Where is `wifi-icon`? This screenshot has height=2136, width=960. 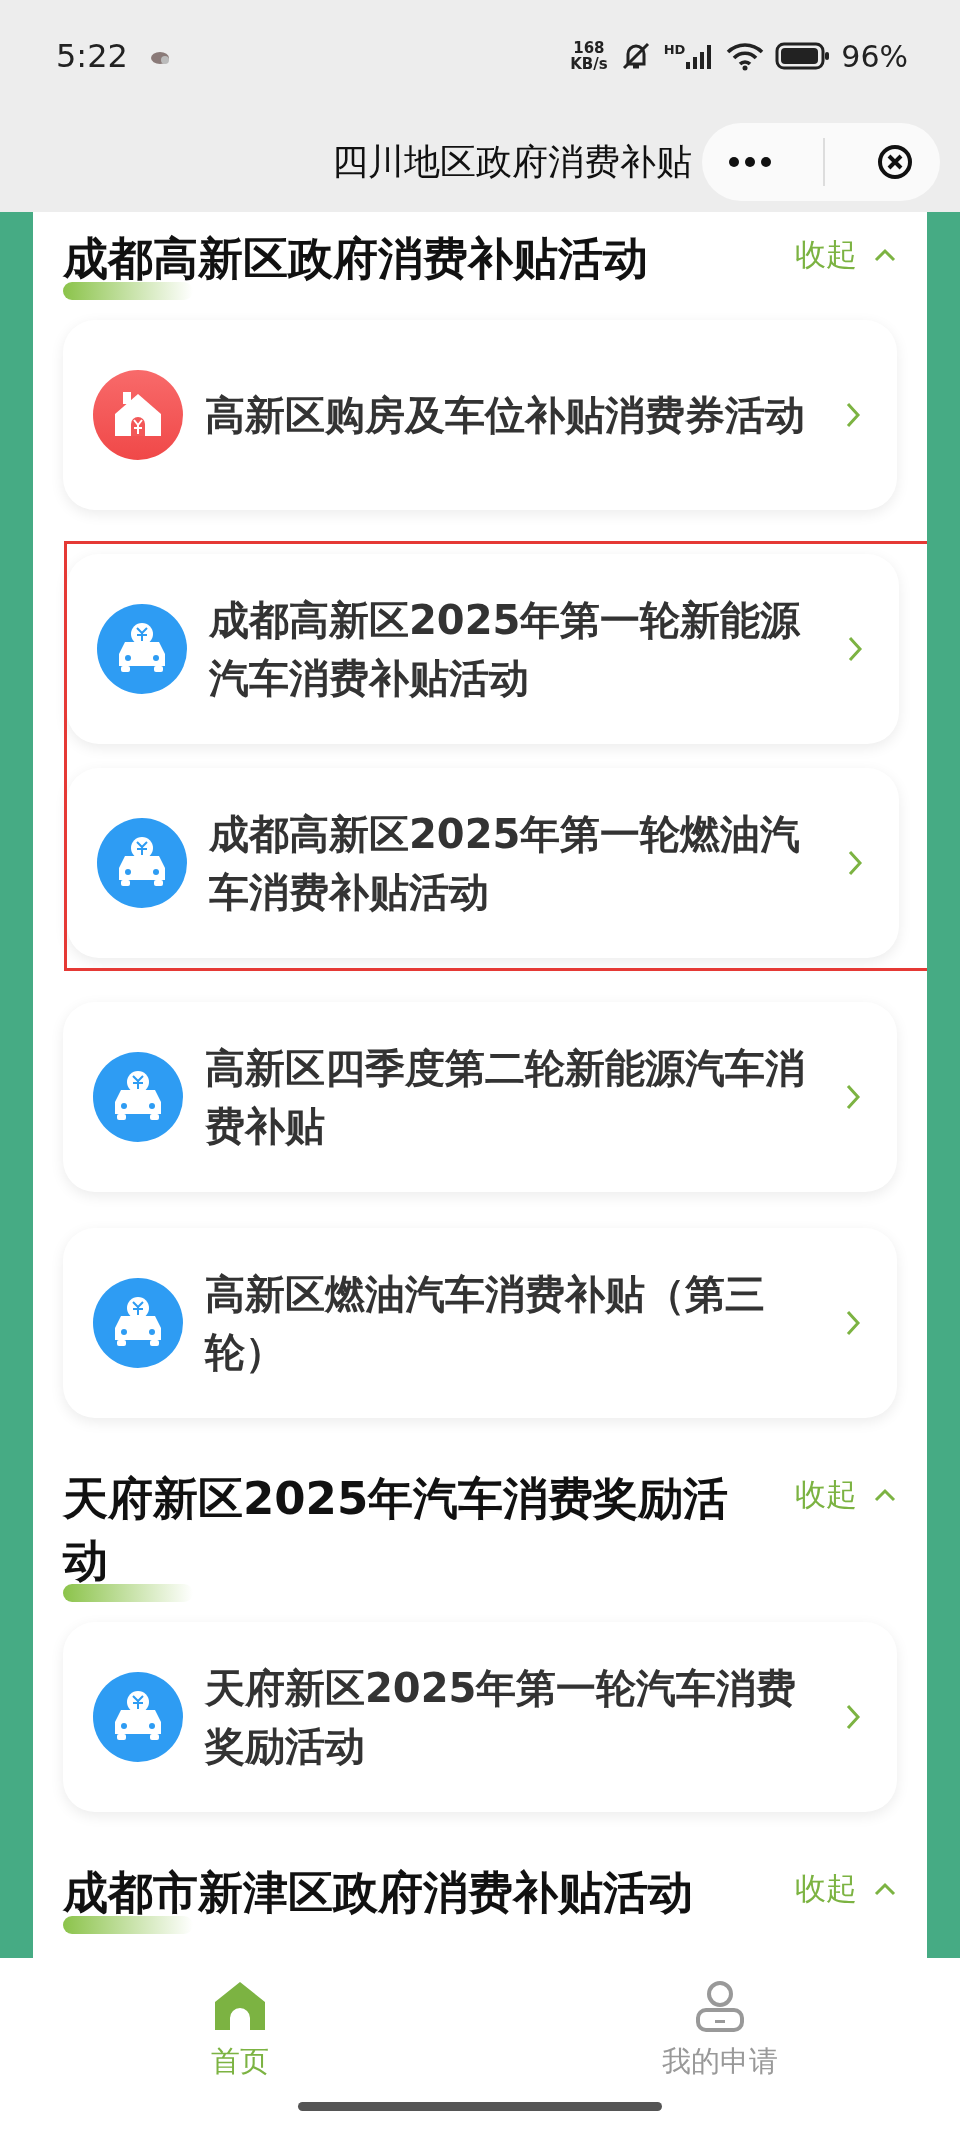 wifi-icon is located at coordinates (745, 56).